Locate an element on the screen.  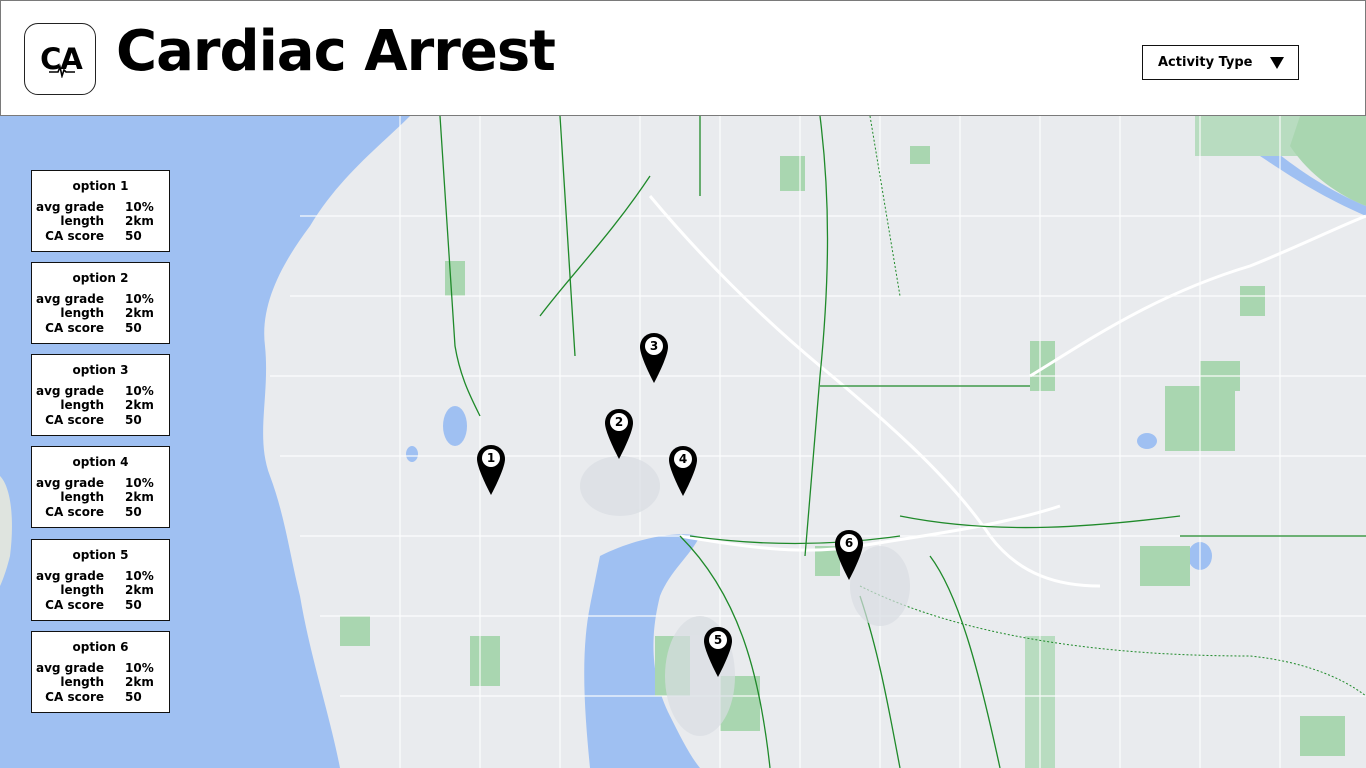
option-title: option 5 is located at coordinates (100, 555).